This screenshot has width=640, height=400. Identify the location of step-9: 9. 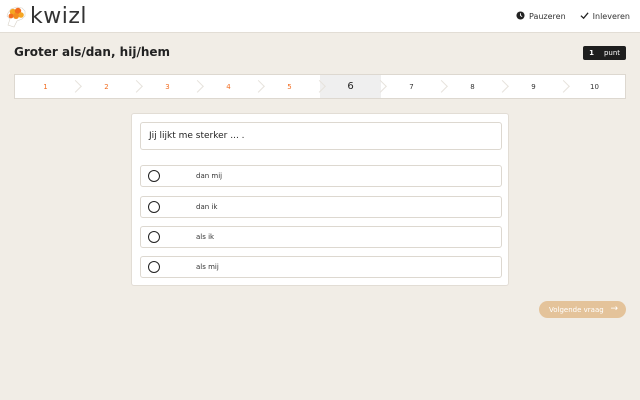
(533, 86).